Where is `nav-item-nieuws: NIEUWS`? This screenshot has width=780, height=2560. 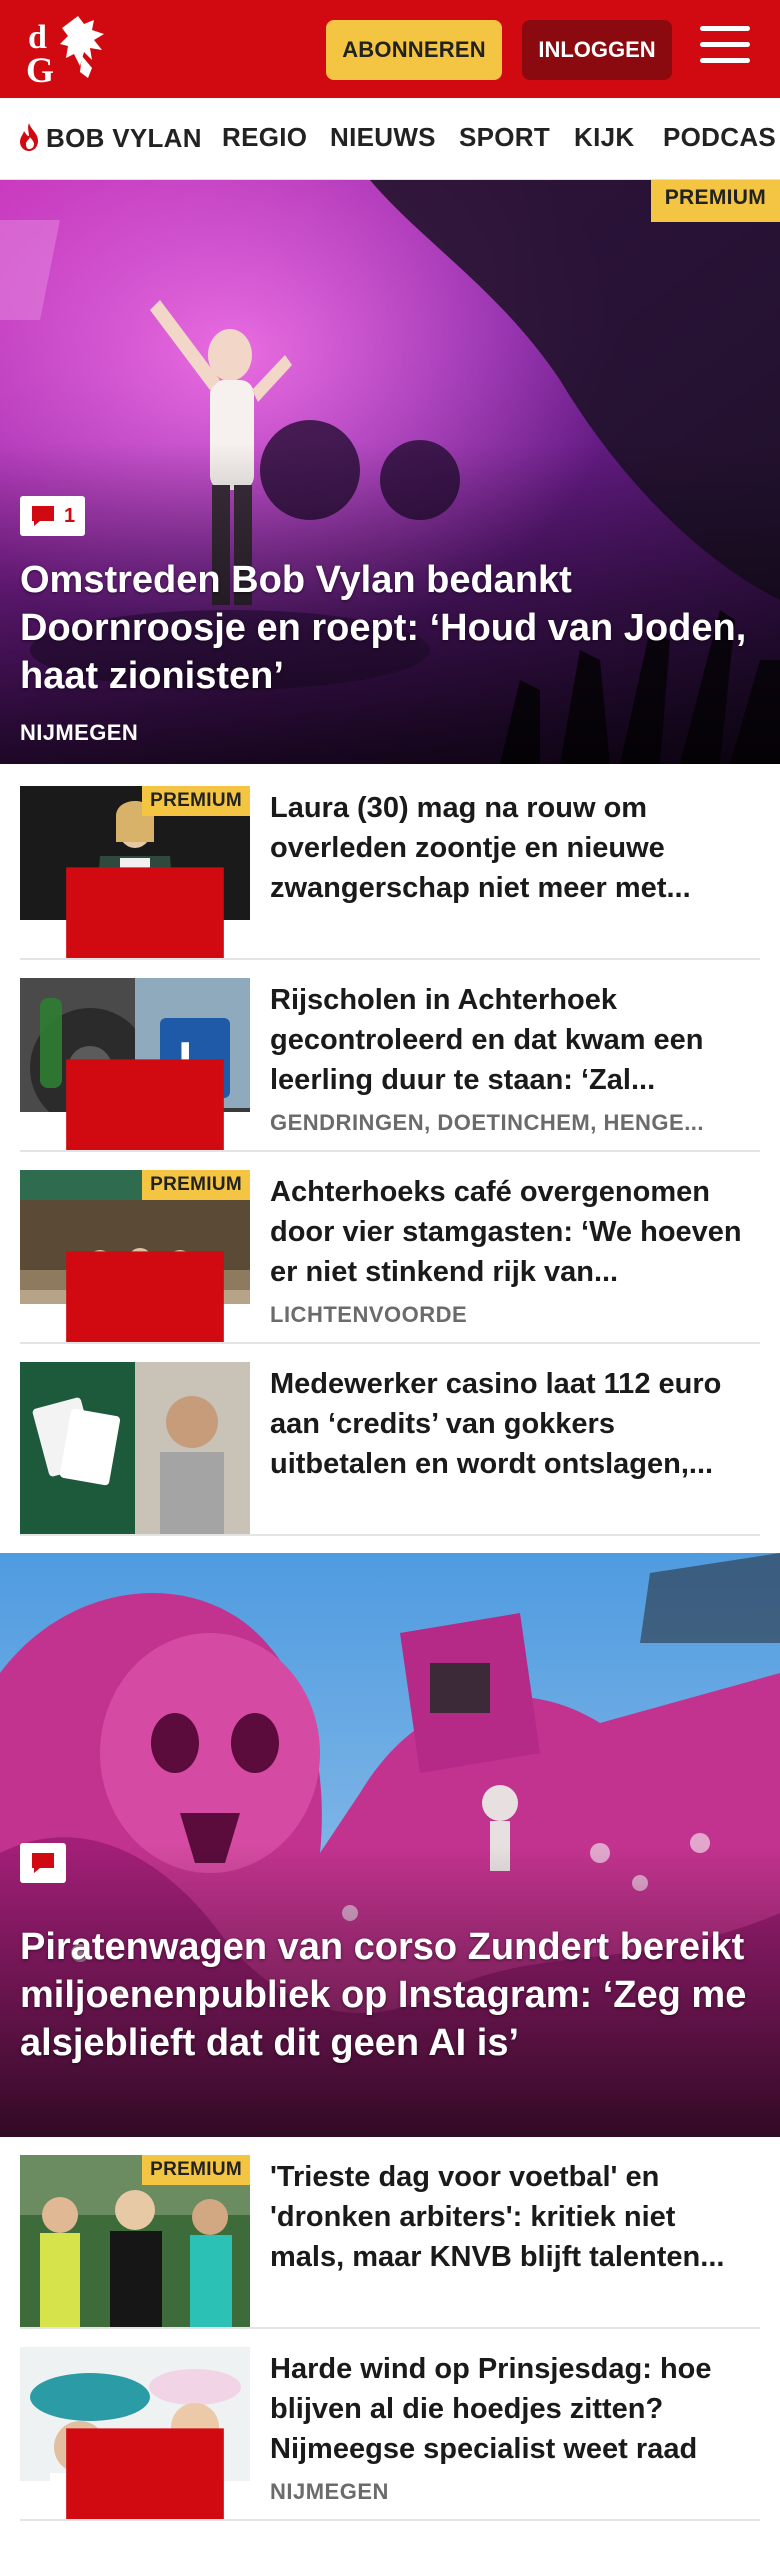
nav-item-nieuws: NIEUWS is located at coordinates (383, 137).